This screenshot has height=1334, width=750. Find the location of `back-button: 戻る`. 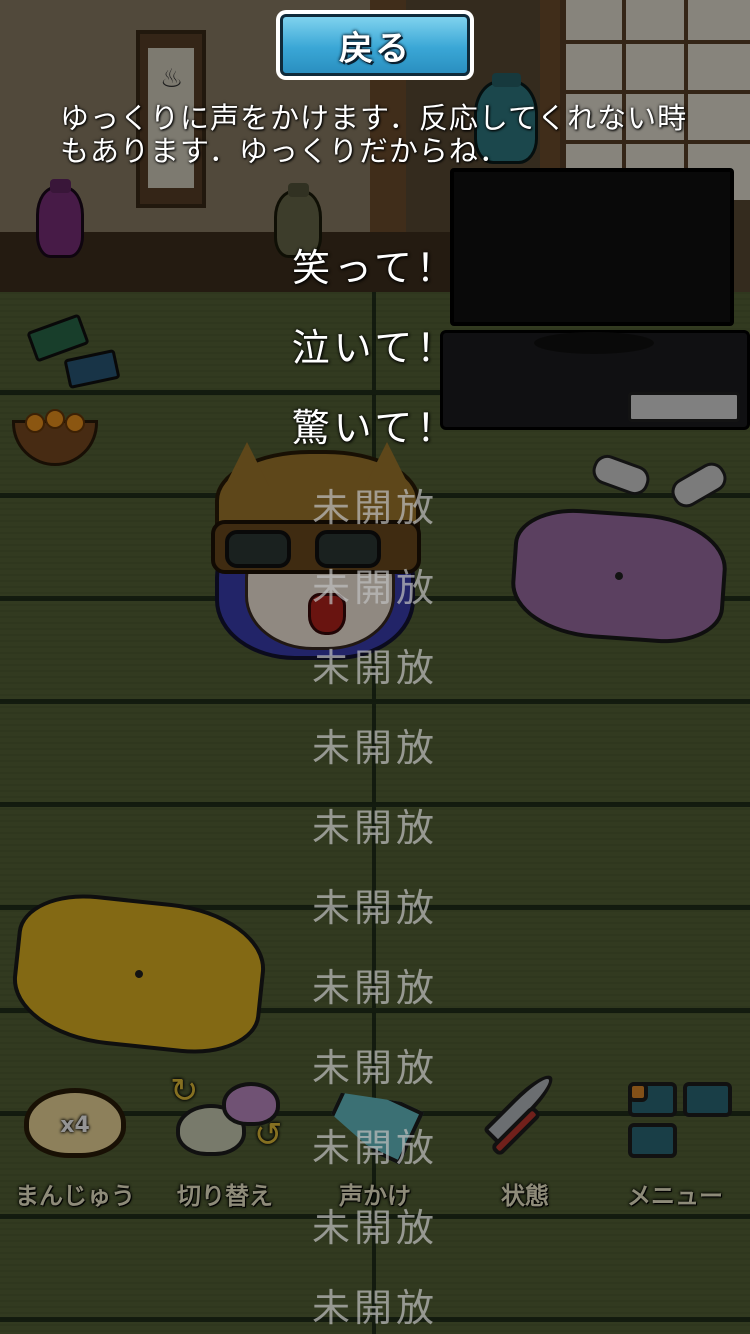

back-button: 戻る is located at coordinates (375, 45).